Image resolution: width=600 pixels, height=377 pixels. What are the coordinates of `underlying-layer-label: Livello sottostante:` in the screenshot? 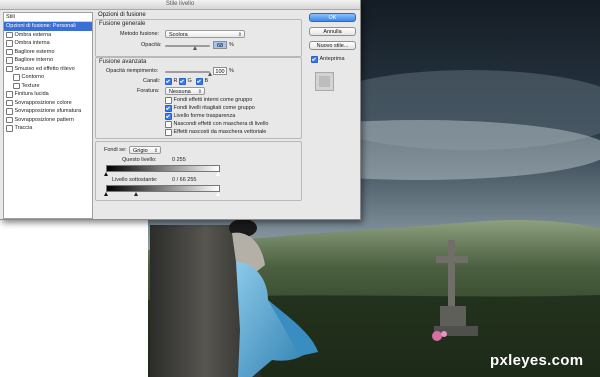 It's located at (135, 180).